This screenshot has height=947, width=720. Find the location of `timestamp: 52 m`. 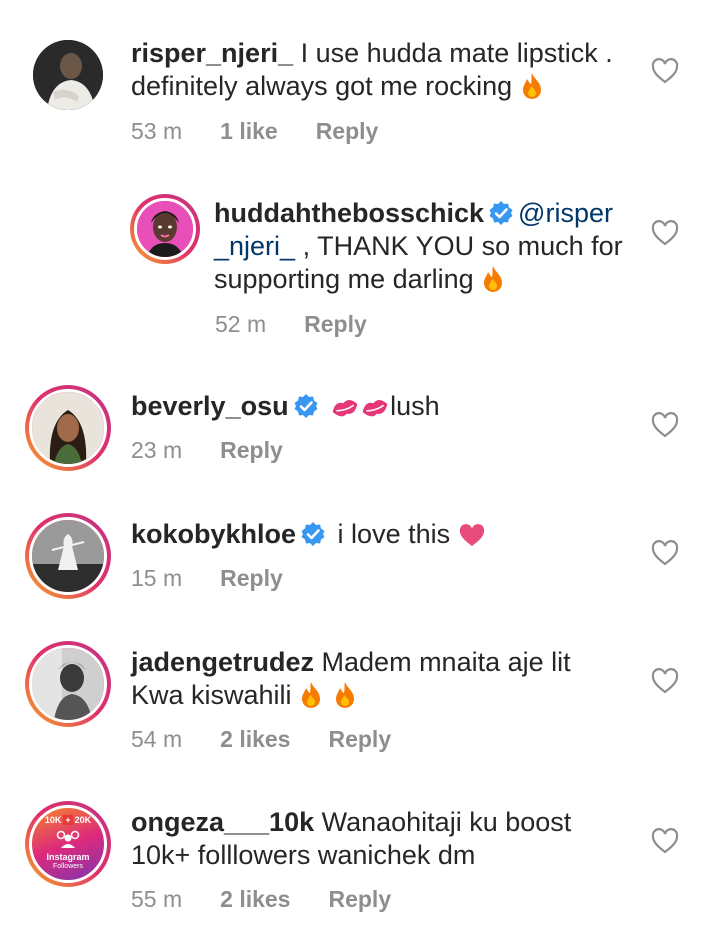

timestamp: 52 m is located at coordinates (241, 324).